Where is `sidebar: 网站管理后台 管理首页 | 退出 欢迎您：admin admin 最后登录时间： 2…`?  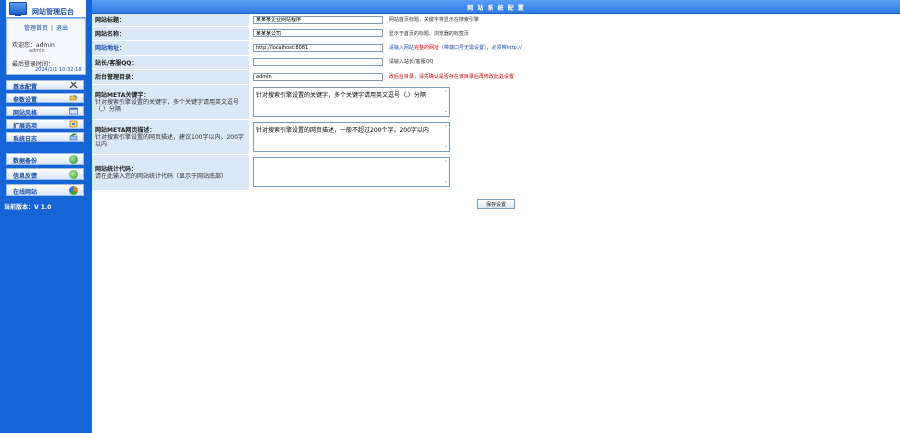 sidebar: 网站管理后台 管理首页 | 退出 欢迎您：admin admin 最后登录时间： 2… is located at coordinates (46, 216).